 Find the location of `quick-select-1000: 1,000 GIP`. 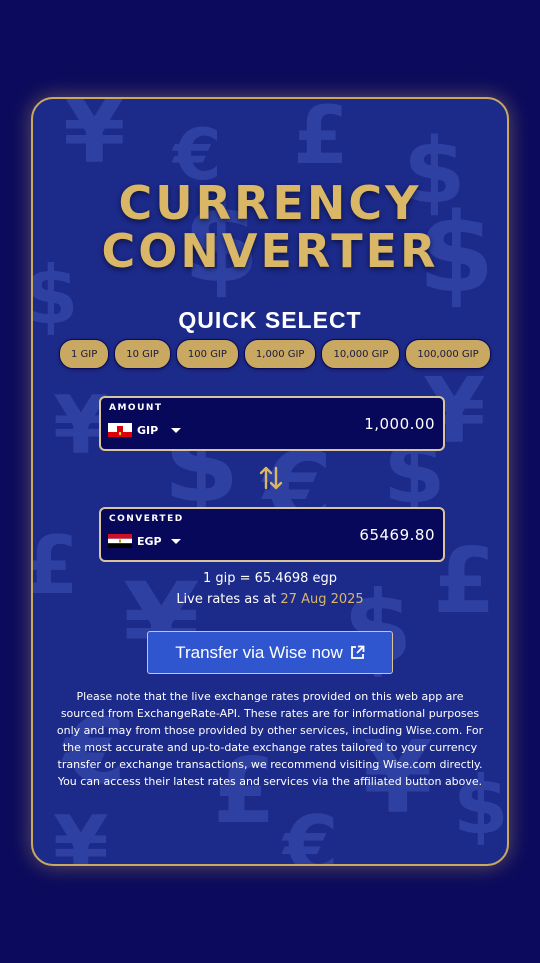

quick-select-1000: 1,000 GIP is located at coordinates (280, 354).